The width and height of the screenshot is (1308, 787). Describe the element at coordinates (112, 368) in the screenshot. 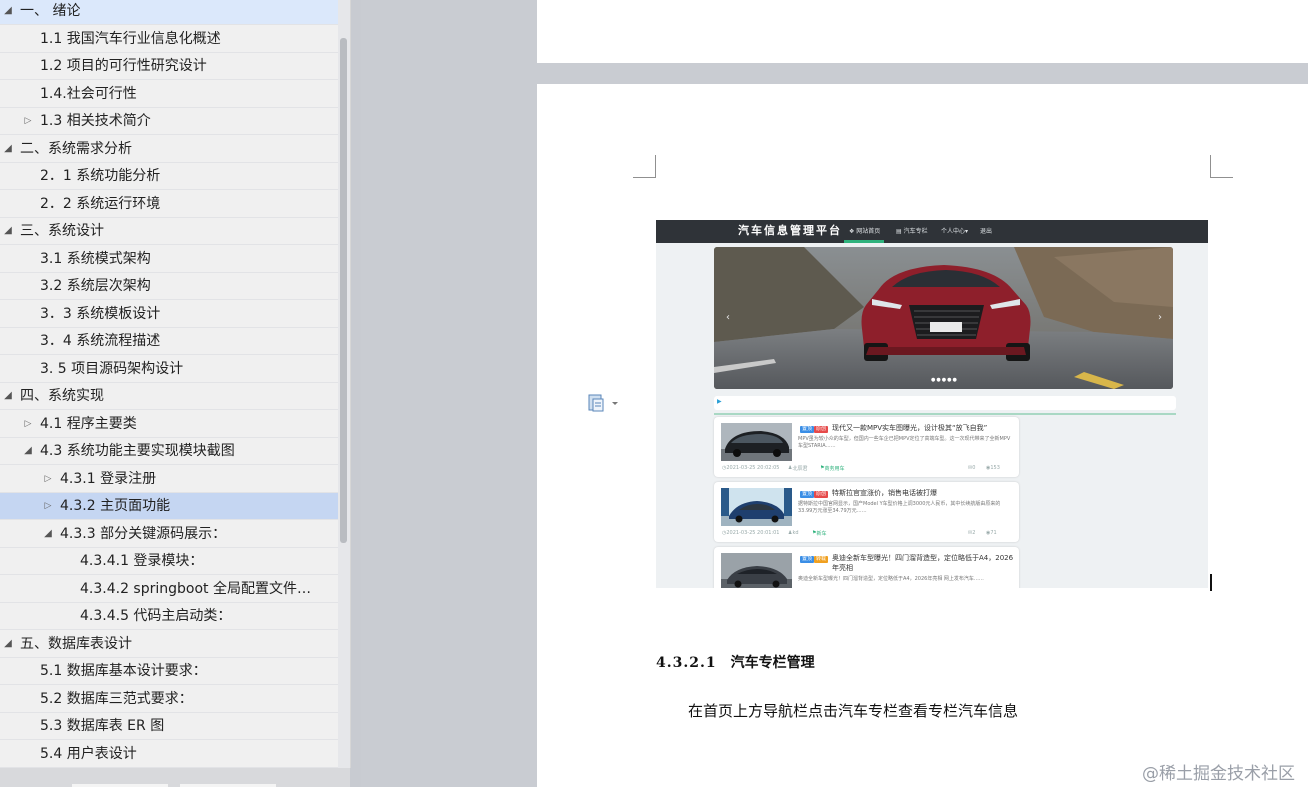

I see `nav-tree-item-label: 3. 5 项目源码架构设计` at that location.